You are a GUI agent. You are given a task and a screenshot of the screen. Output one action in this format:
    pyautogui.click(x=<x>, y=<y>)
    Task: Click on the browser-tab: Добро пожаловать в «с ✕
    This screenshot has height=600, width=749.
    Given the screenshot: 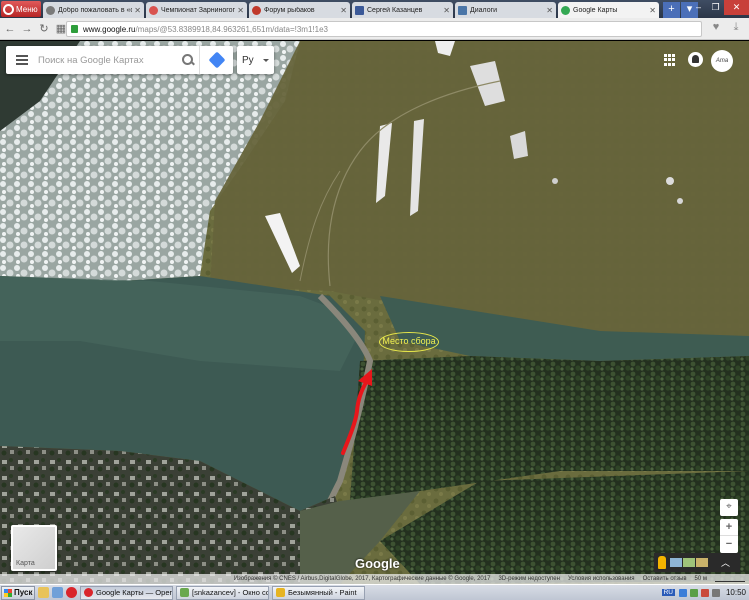 What is the action you would take?
    pyautogui.click(x=93, y=10)
    